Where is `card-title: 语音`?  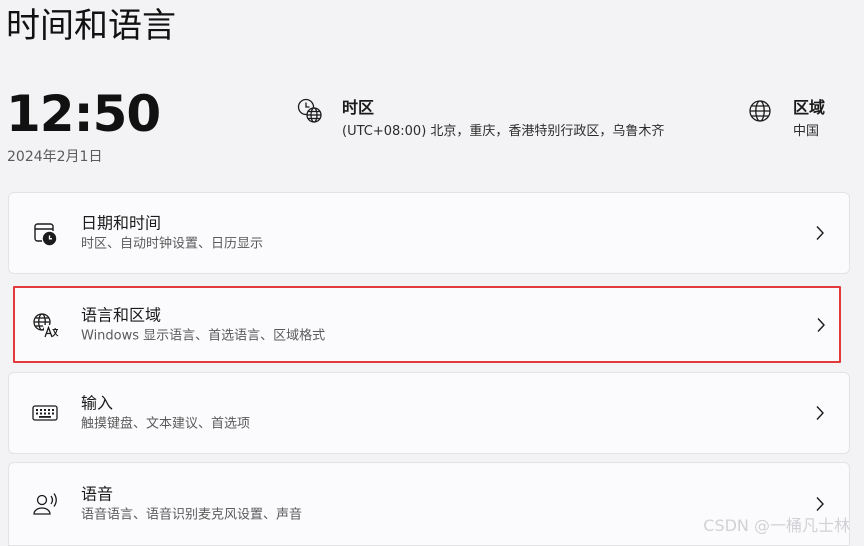 card-title: 语音 is located at coordinates (97, 494).